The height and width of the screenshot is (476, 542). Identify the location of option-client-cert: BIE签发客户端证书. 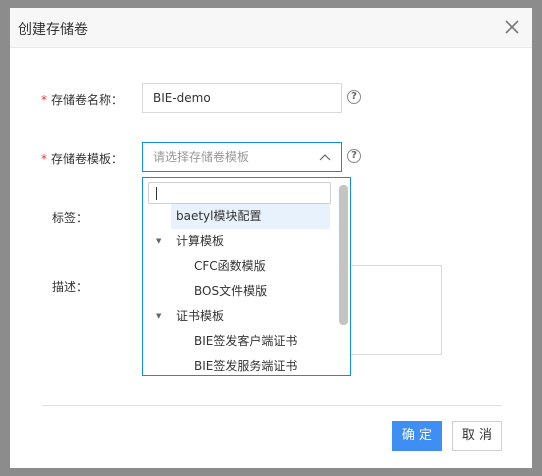
(263, 341).